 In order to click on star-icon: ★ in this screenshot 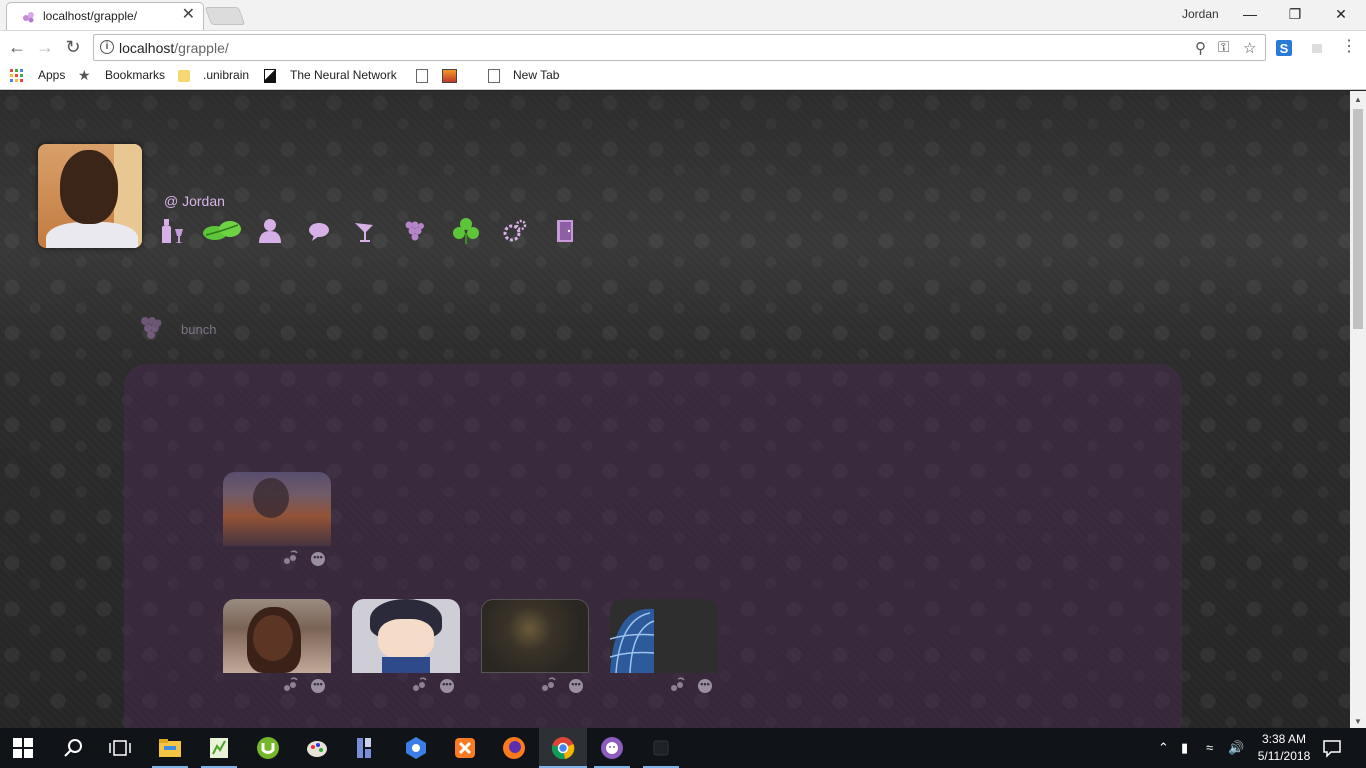, I will do `click(84, 75)`.